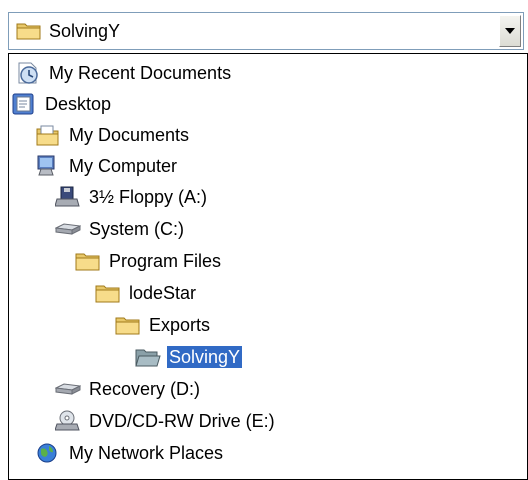 The image size is (528, 480). Describe the element at coordinates (129, 135) in the screenshot. I see `list-item-label: My Documents` at that location.